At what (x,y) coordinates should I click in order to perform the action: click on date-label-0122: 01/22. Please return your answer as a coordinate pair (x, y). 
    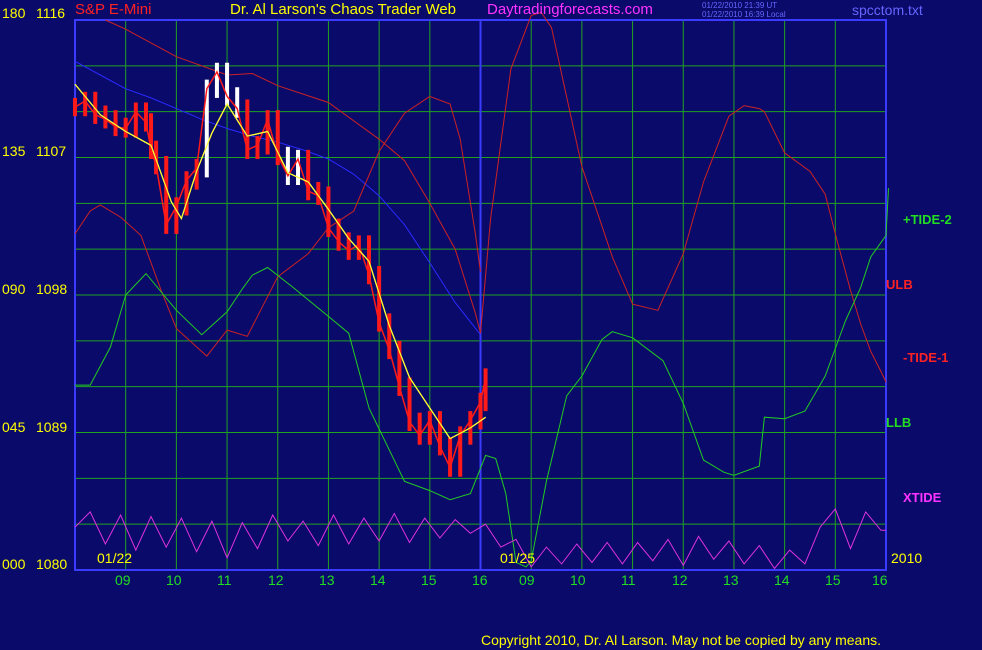
    Looking at the image, I should click on (115, 558).